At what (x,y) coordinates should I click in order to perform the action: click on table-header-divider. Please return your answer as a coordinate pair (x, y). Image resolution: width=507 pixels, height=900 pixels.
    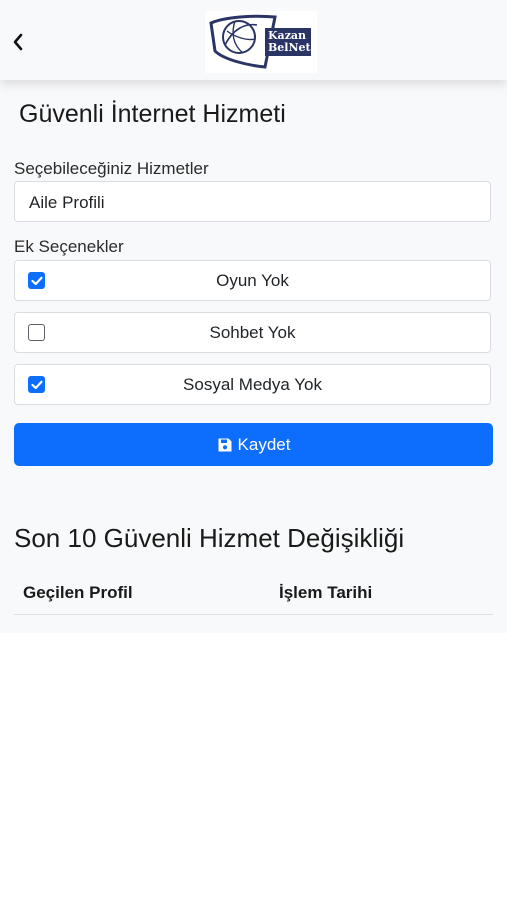
    Looking at the image, I should click on (253, 614).